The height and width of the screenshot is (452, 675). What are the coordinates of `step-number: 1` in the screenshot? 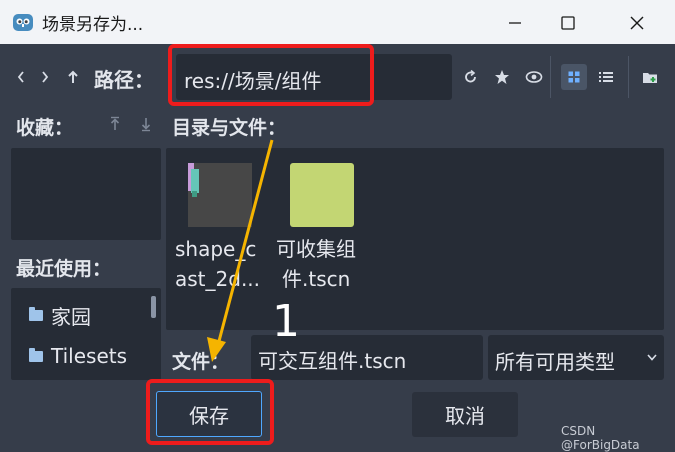 It's located at (286, 321).